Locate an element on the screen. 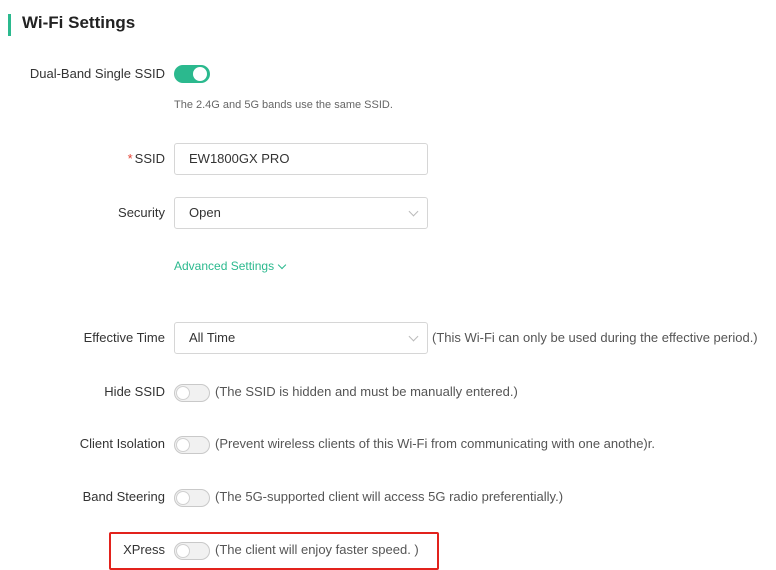 The height and width of the screenshot is (570, 776). advanced-settings-link: Advanced Settings is located at coordinates (230, 266).